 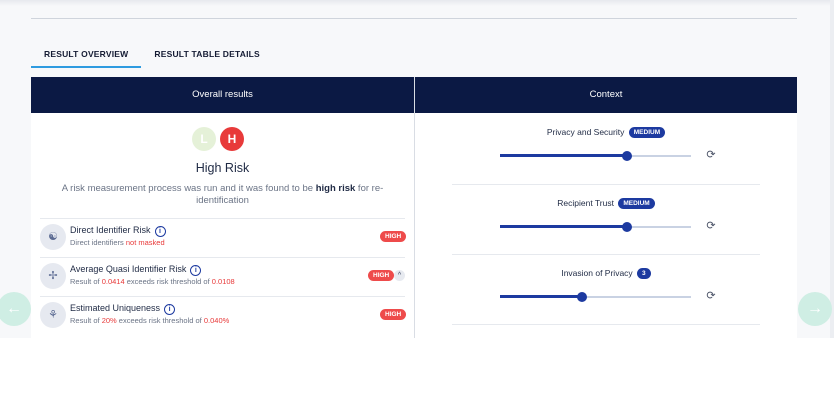 I want to click on context-label: Recipient Trust MEDIUM, so click(x=606, y=203).